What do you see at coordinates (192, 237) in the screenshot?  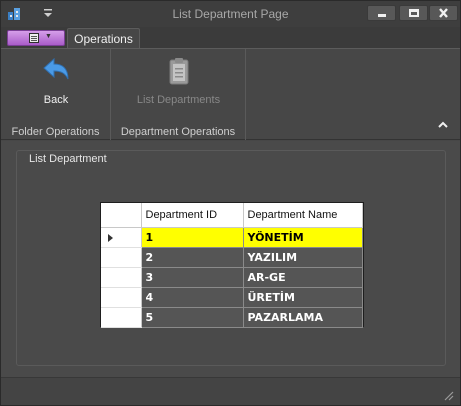 I see `cell-department-id: 1` at bounding box center [192, 237].